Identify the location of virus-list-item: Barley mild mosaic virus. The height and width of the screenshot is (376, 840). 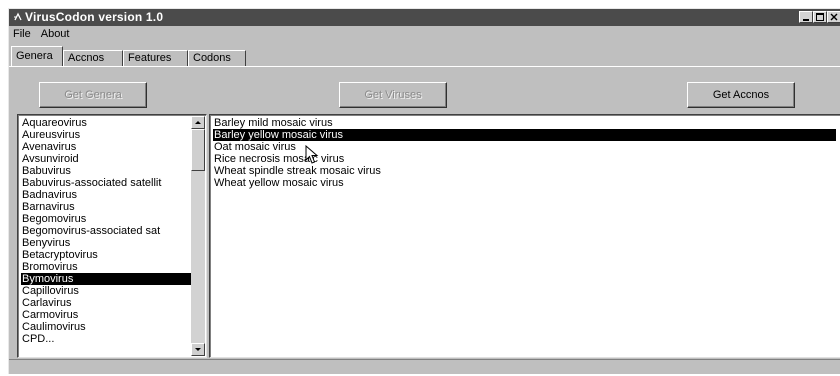
(524, 123).